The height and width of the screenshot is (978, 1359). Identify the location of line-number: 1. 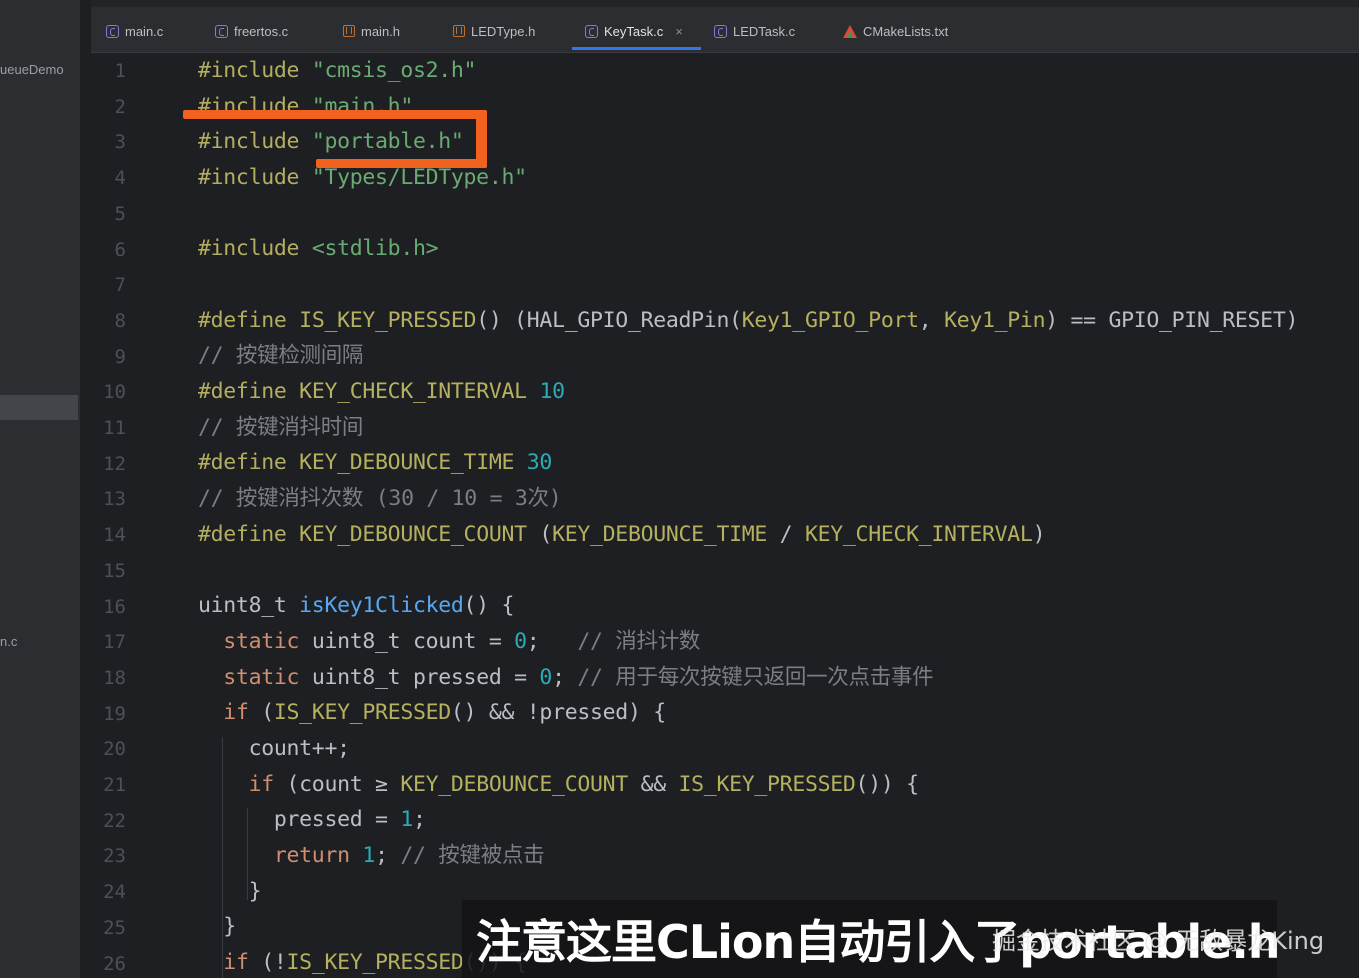
(106, 71).